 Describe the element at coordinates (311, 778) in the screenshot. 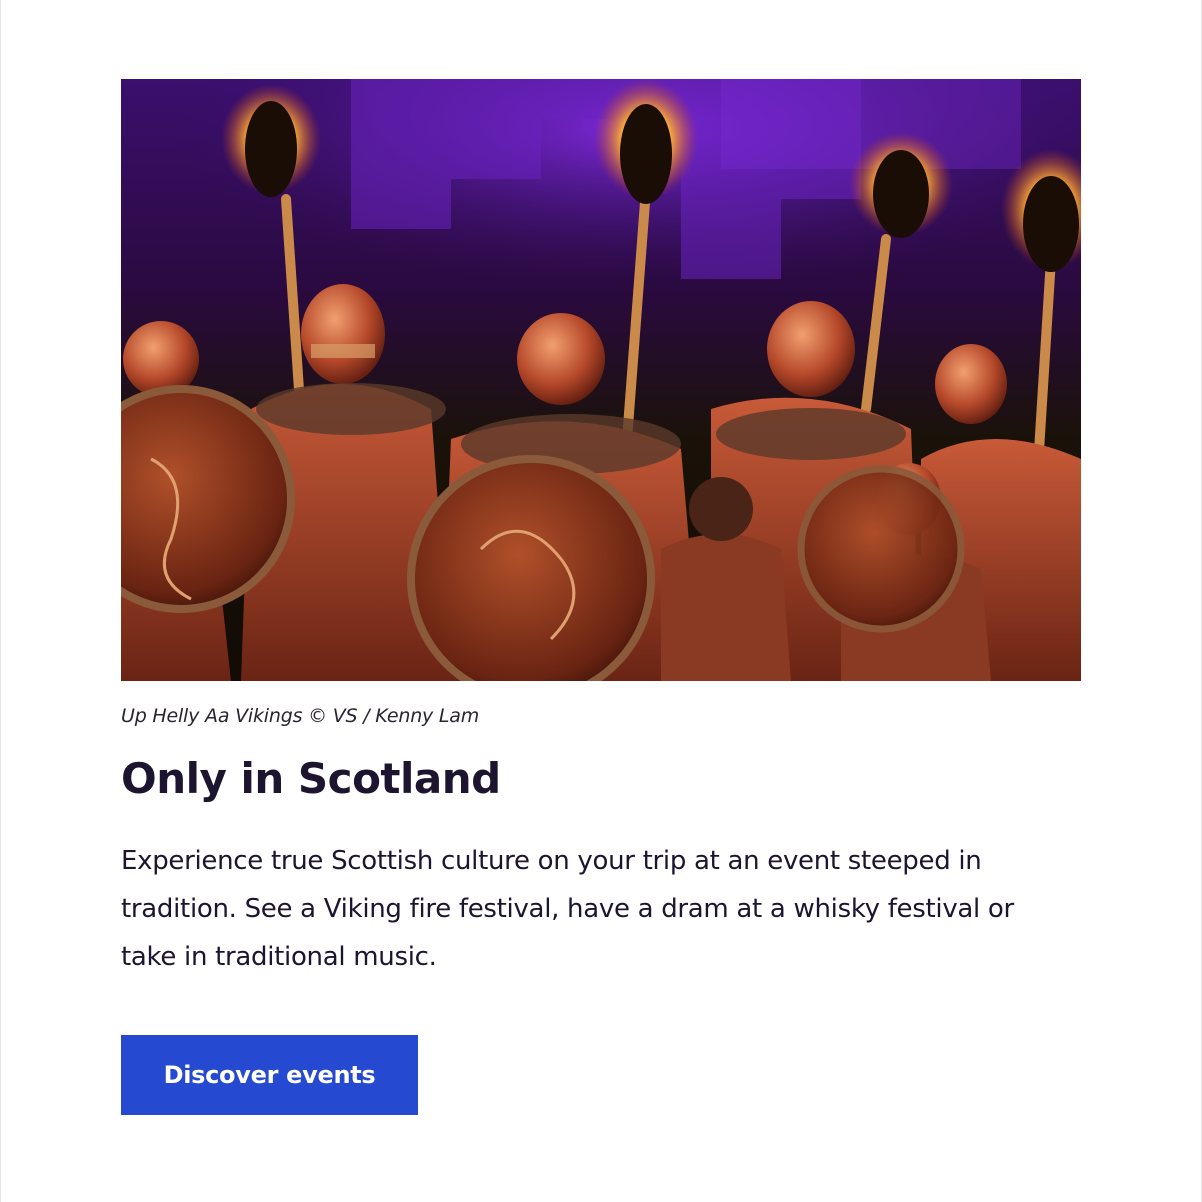

I see `section-title: Only in Scotland` at that location.